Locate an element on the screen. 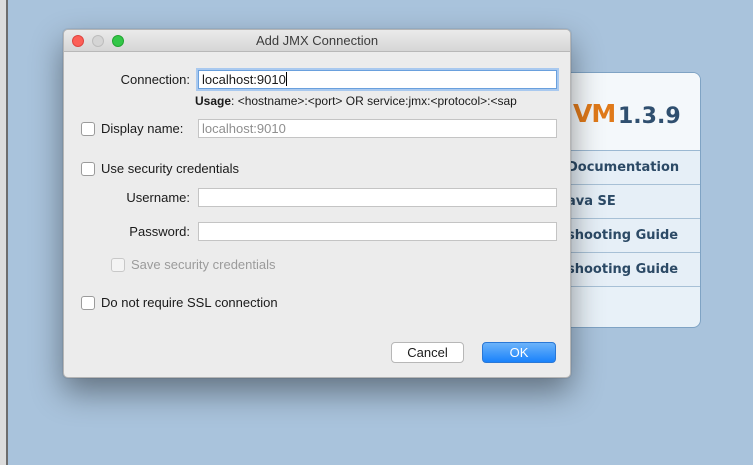 Image resolution: width=753 pixels, height=465 pixels. save-security-label: Save security credentials is located at coordinates (203, 264).